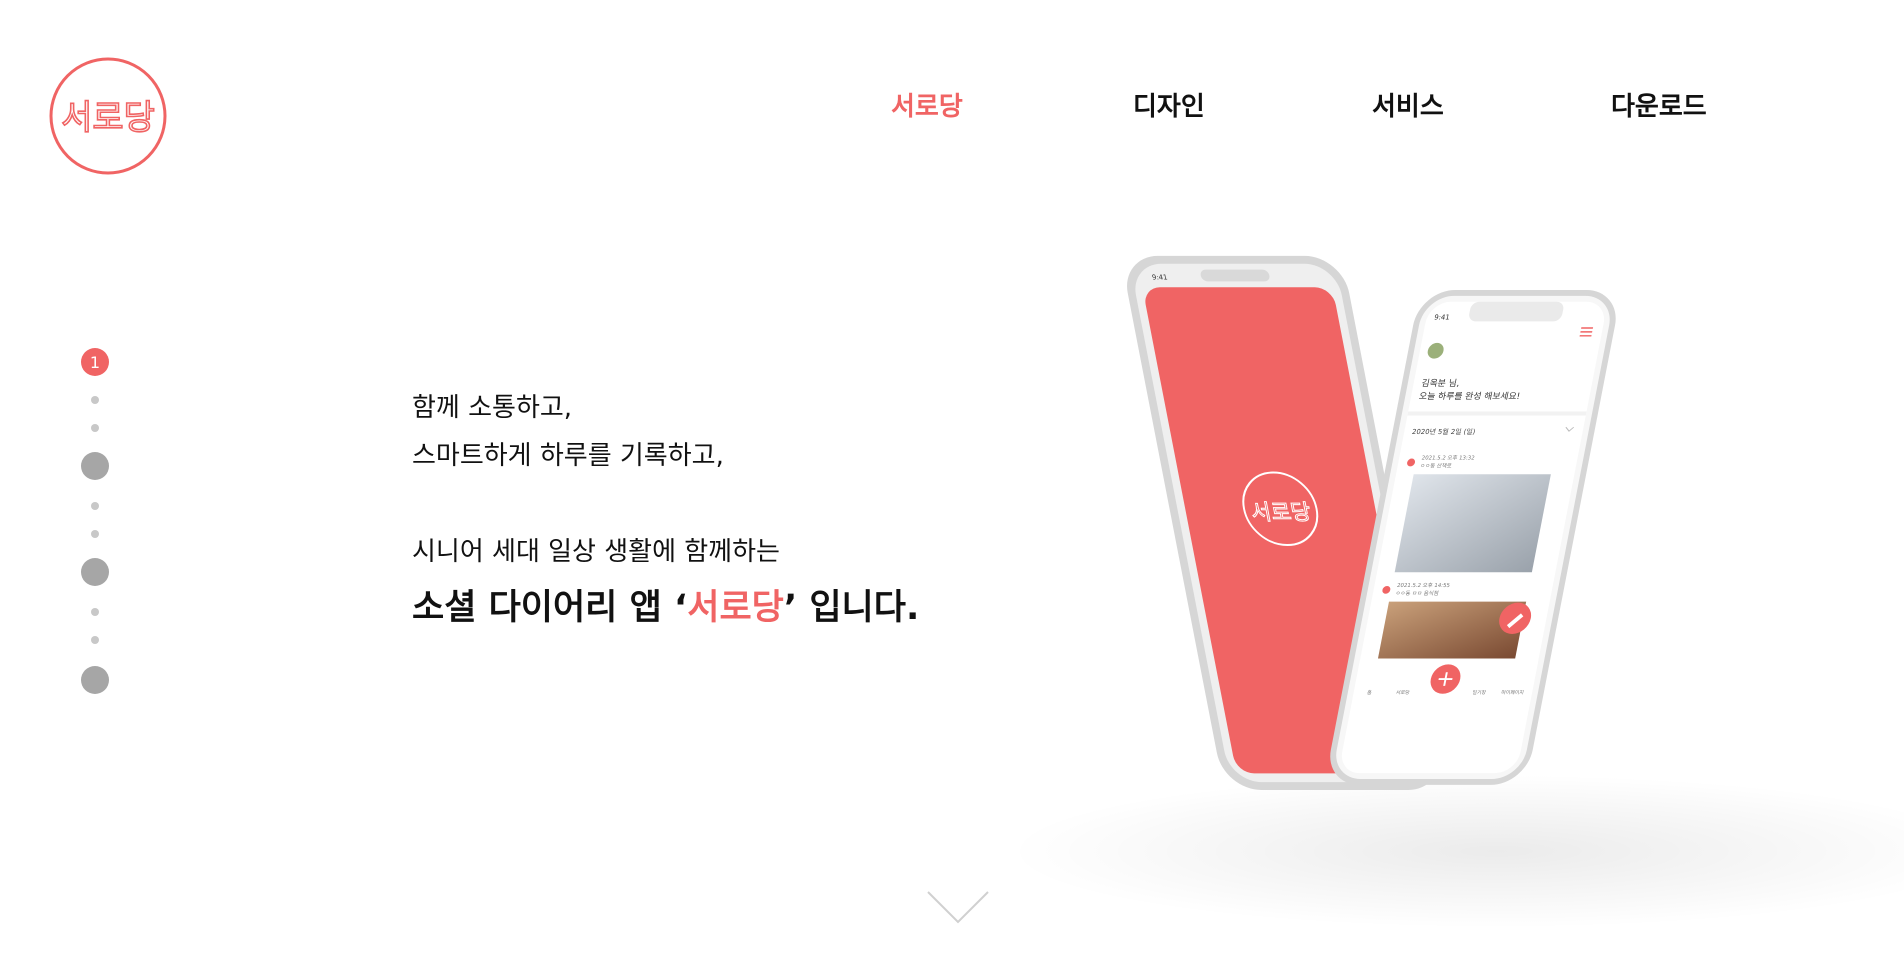 This screenshot has width=1904, height=975. What do you see at coordinates (1423, 585) in the screenshot?
I see `entry-2-time: 2021.5.2 오후 14:55` at bounding box center [1423, 585].